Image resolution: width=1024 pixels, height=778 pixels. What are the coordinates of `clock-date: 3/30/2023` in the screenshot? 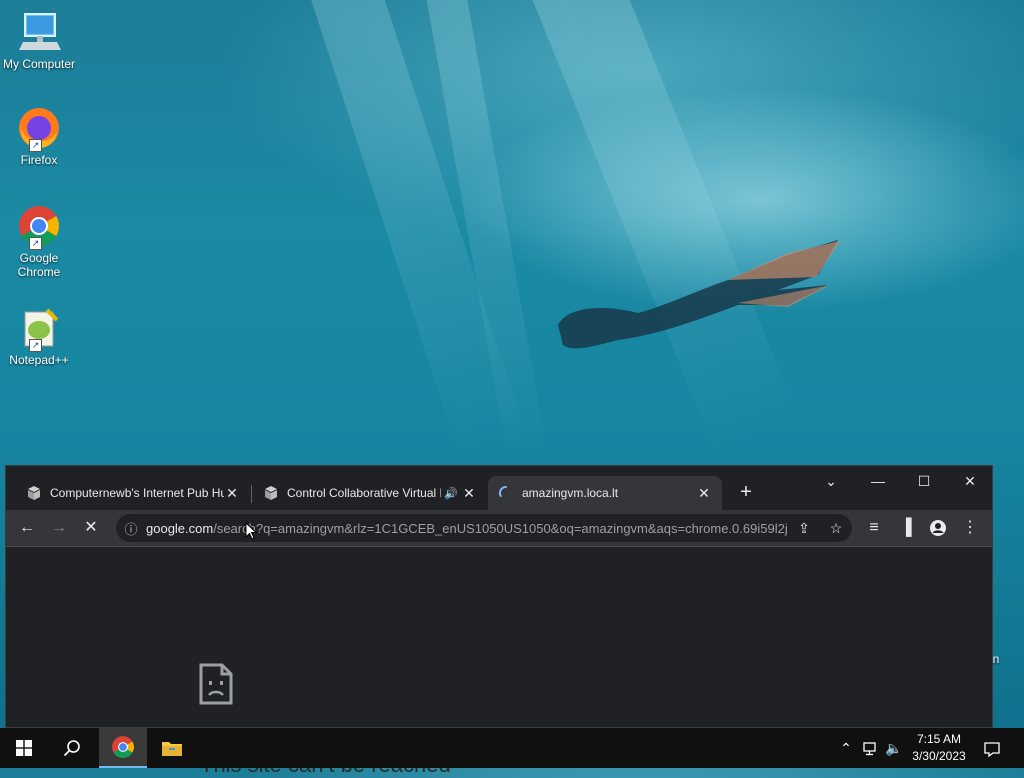 It's located at (939, 756).